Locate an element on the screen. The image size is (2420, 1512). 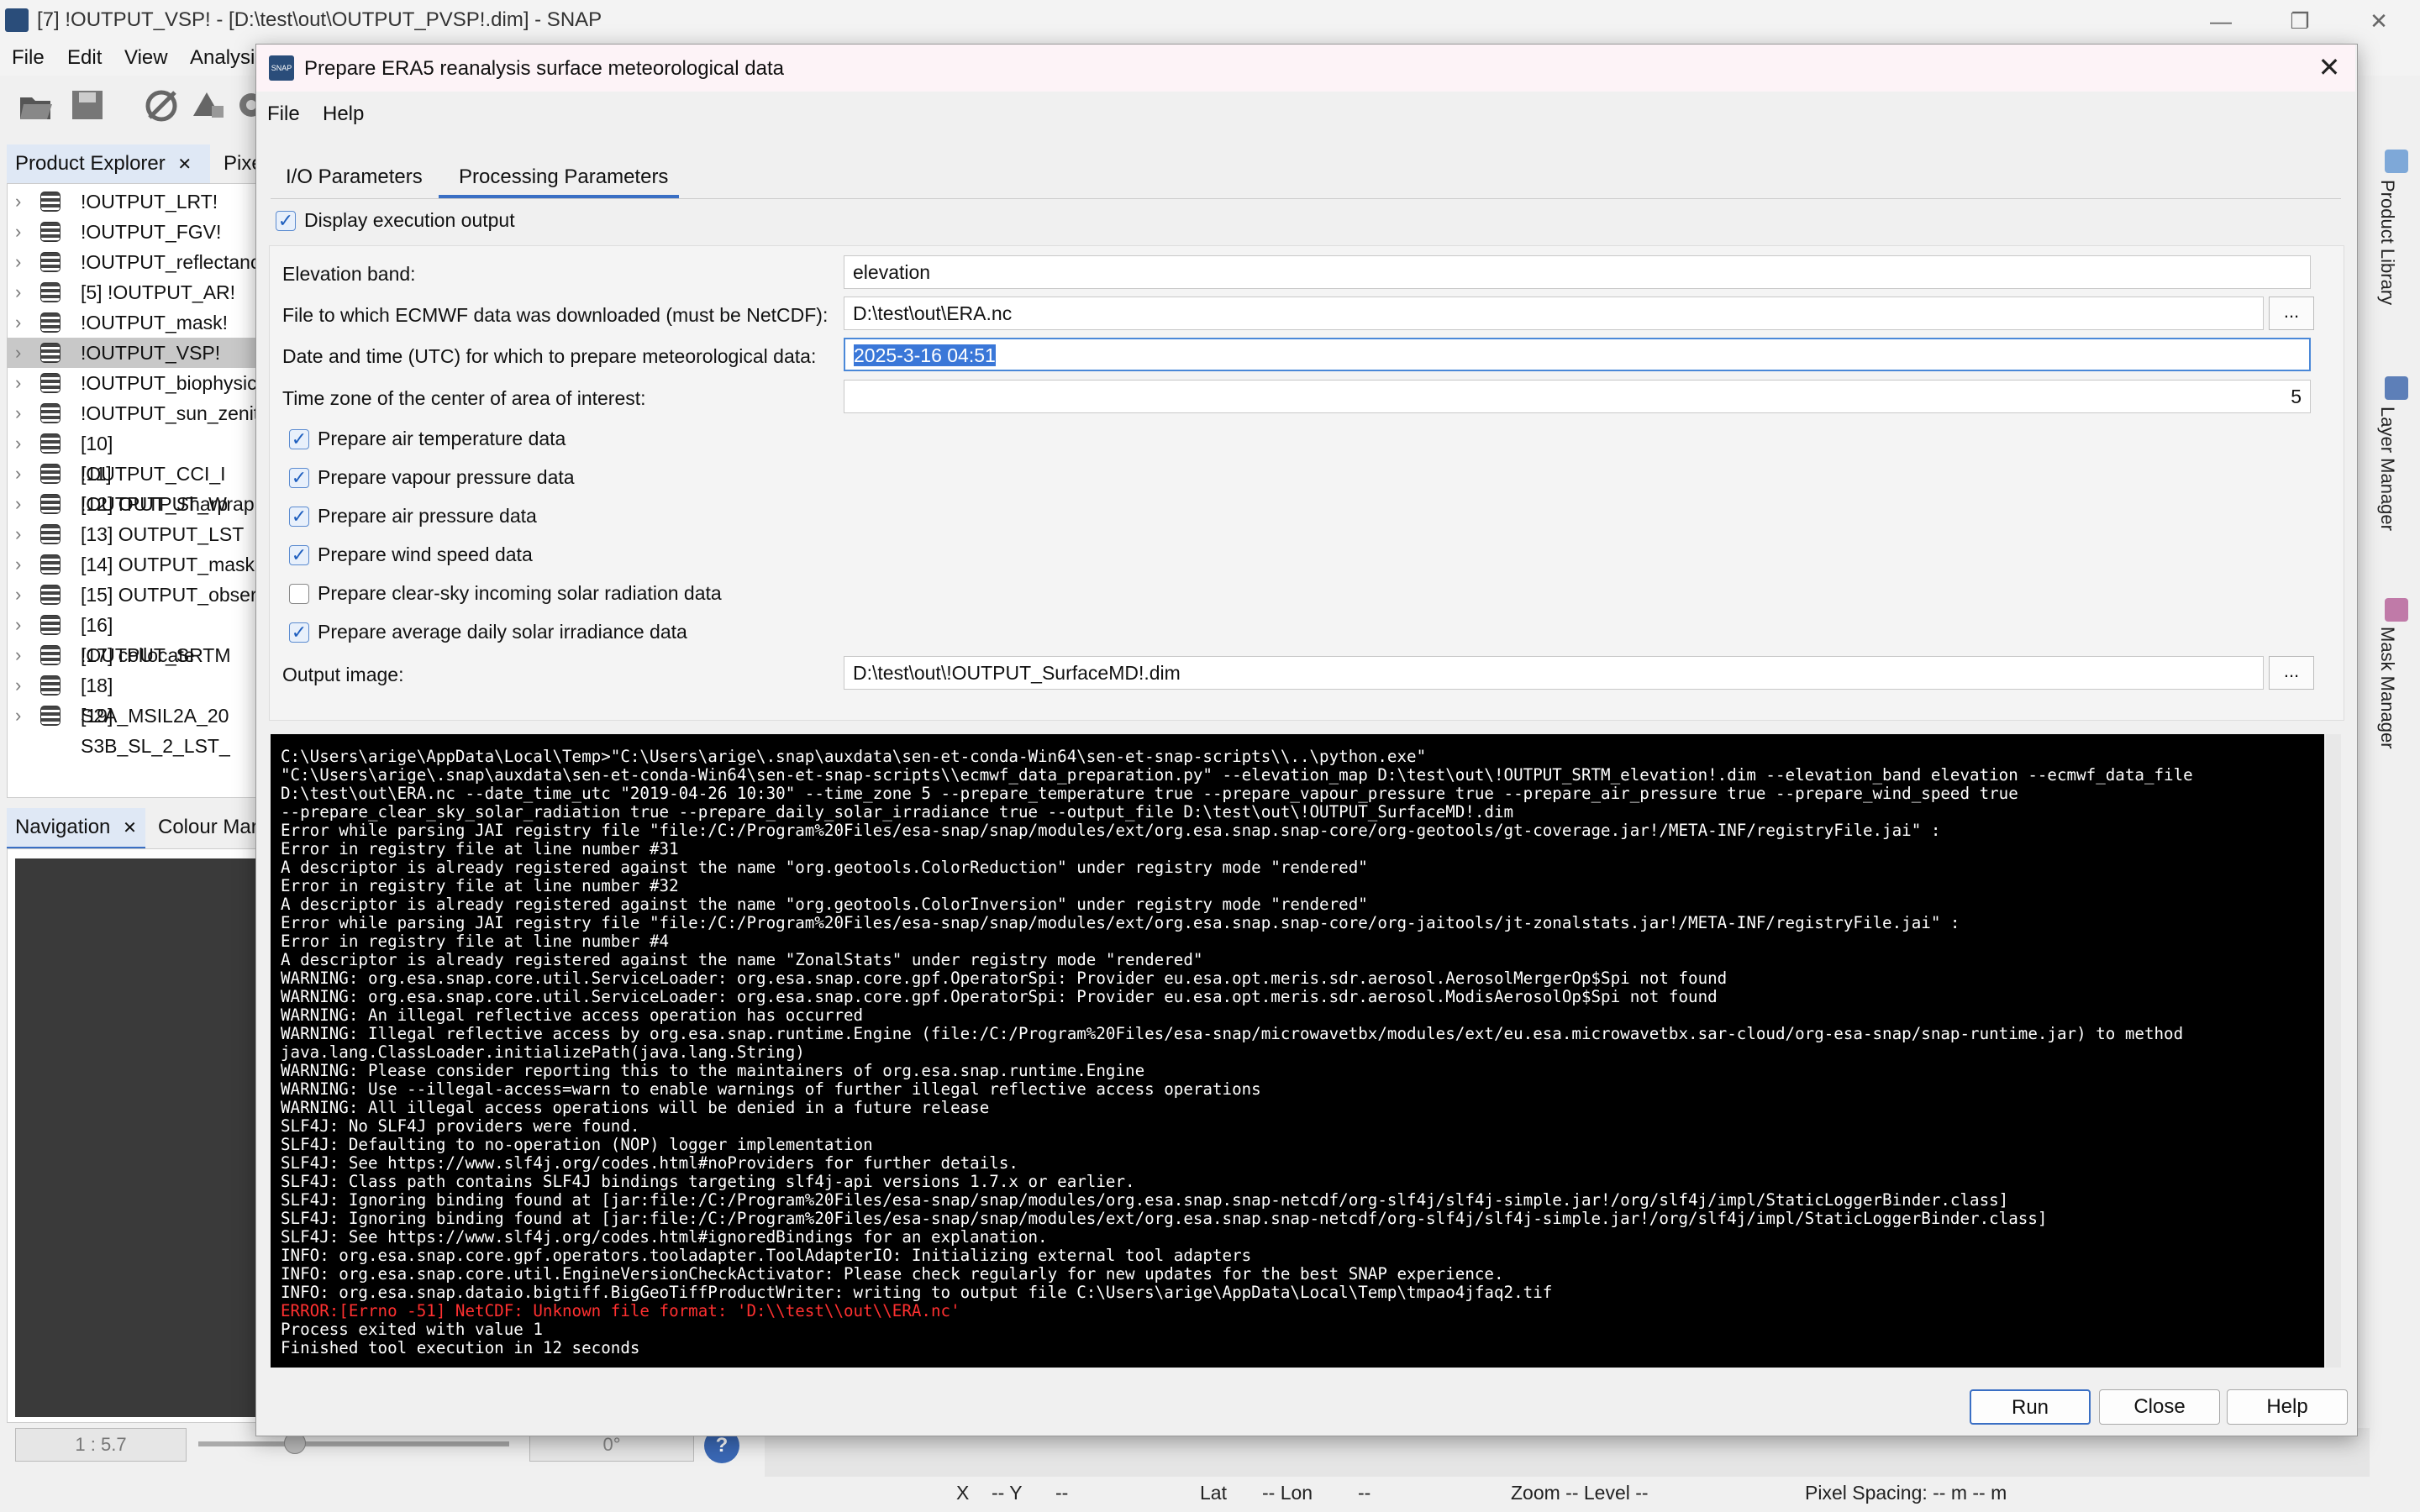
tab-io-parameters: I/O Parameters is located at coordinates (354, 177).